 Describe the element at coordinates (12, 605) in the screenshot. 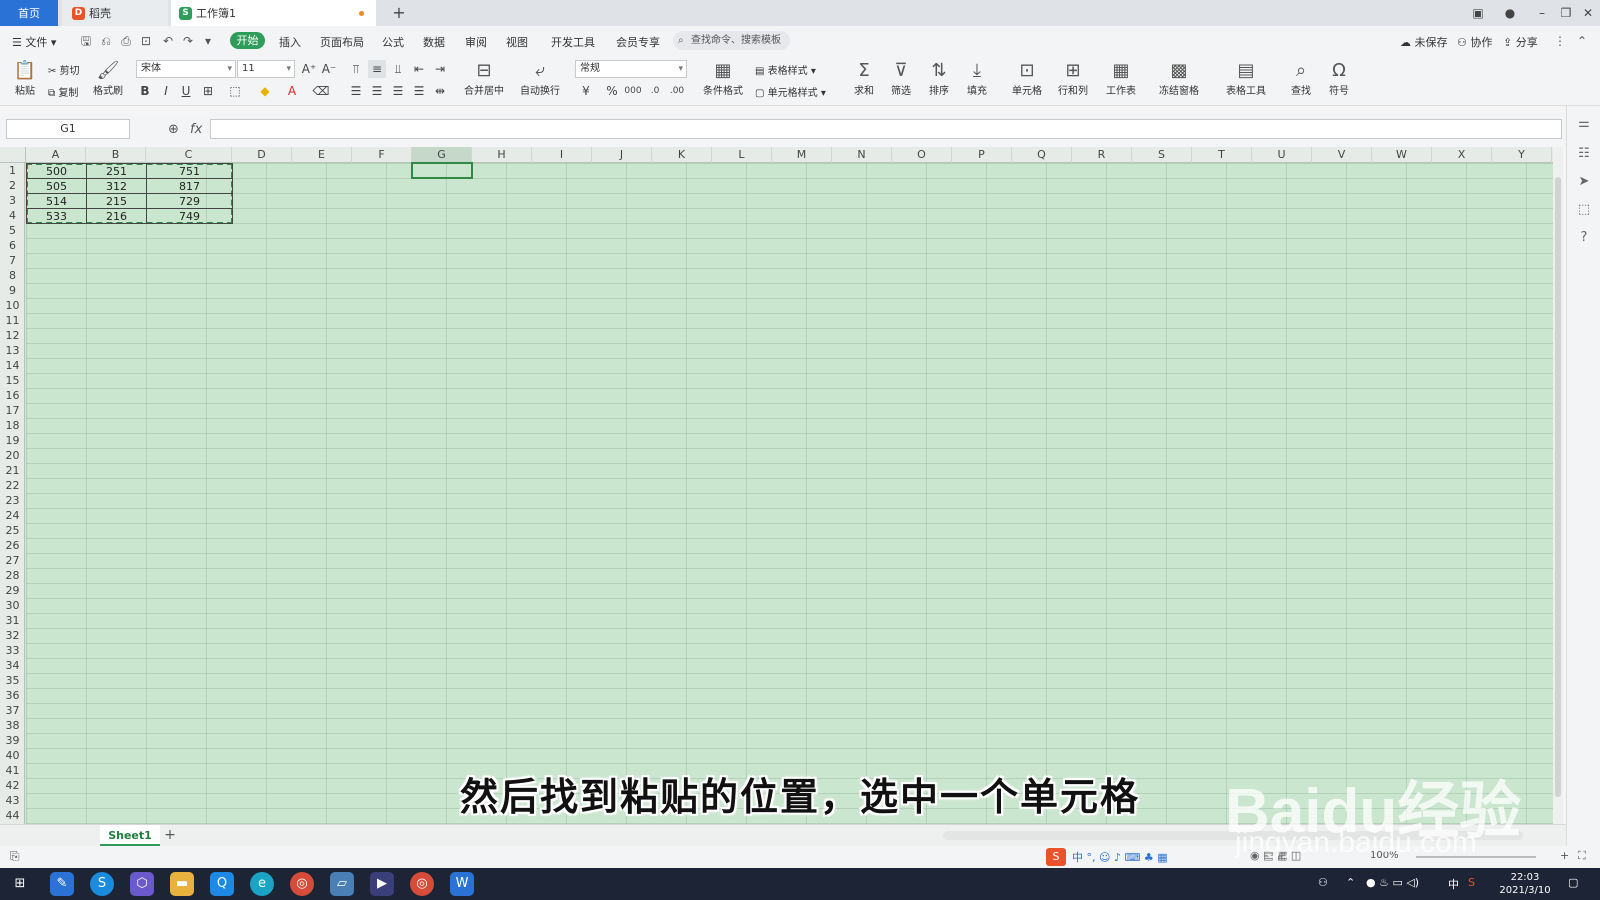

I see `row-header-30: 30` at that location.